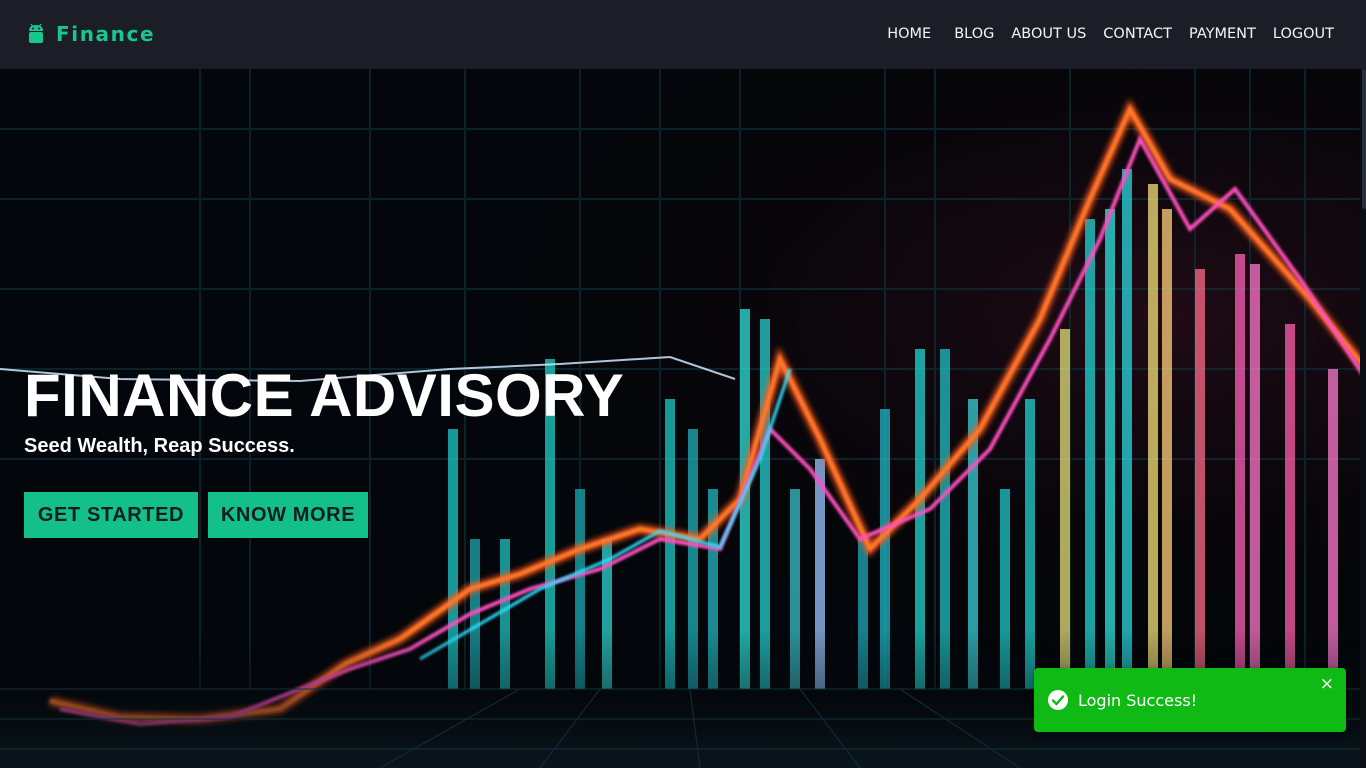 The image size is (1366, 768). What do you see at coordinates (324, 395) in the screenshot?
I see `hero-title: FINANCE ADVISORY` at bounding box center [324, 395].